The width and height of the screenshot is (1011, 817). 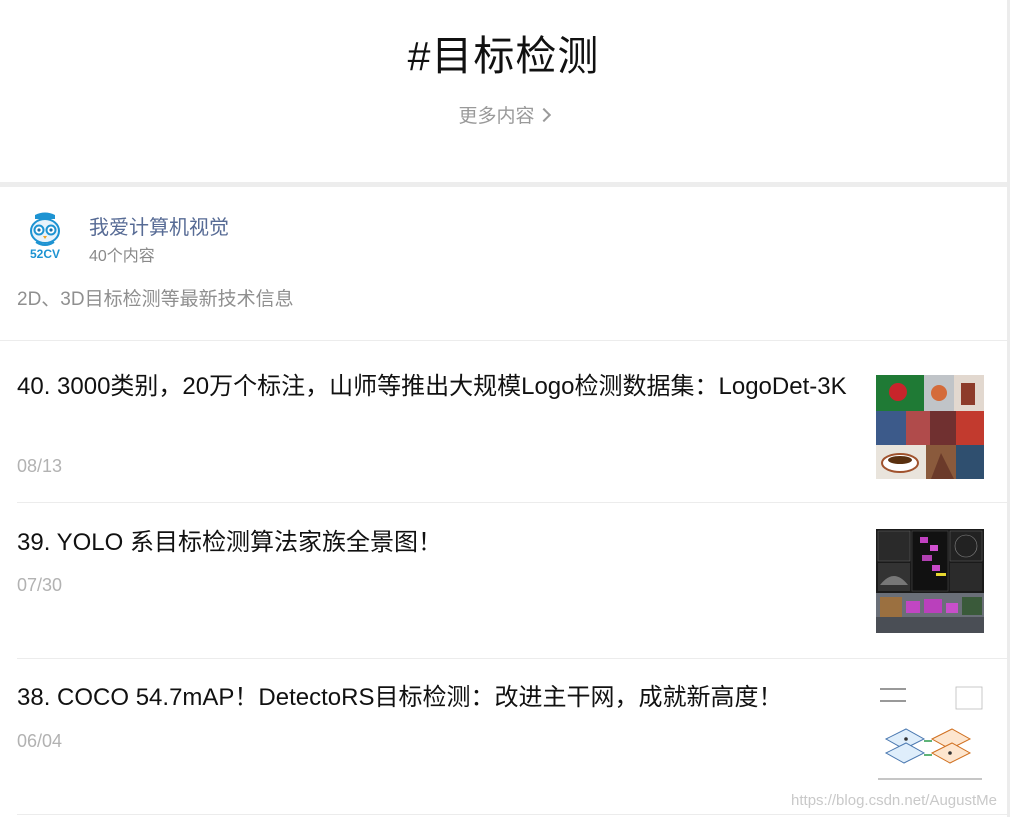 What do you see at coordinates (894, 800) in the screenshot?
I see `watermark: https://blog.csdn.net/AugustMe` at bounding box center [894, 800].